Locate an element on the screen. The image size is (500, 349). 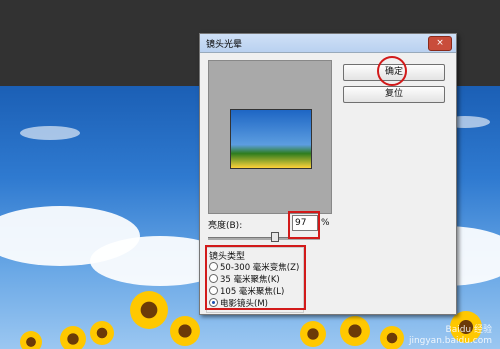
ok-highlight-circle is located at coordinates (392, 71).